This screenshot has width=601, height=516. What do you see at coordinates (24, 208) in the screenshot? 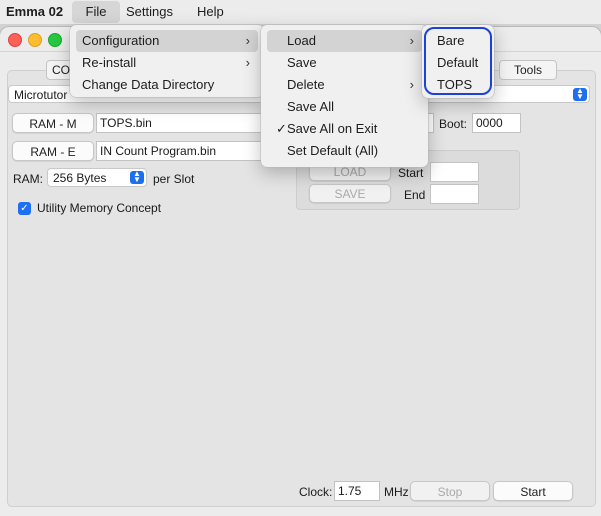
I see `utility-memory-checkbox: ✓` at bounding box center [24, 208].